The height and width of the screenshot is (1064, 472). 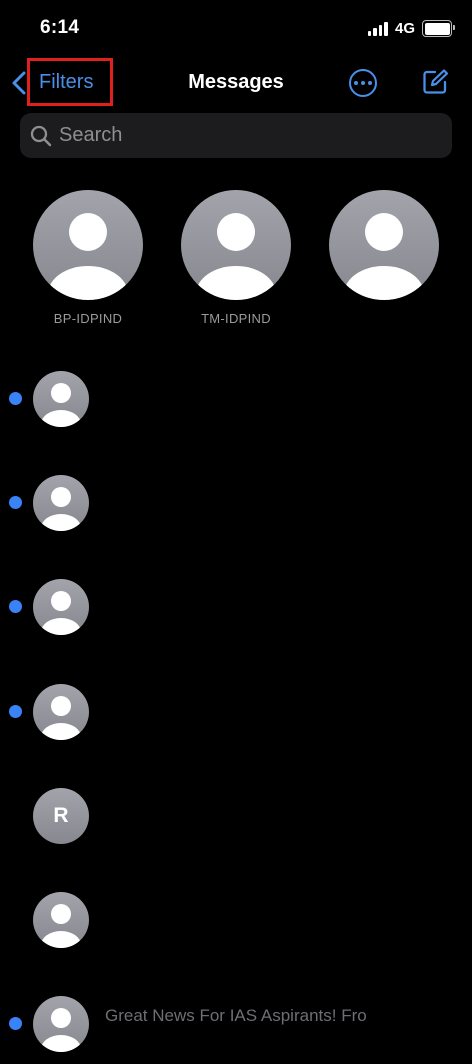 What do you see at coordinates (236, 29) in the screenshot?
I see `status-bar: 6:14 4G` at bounding box center [236, 29].